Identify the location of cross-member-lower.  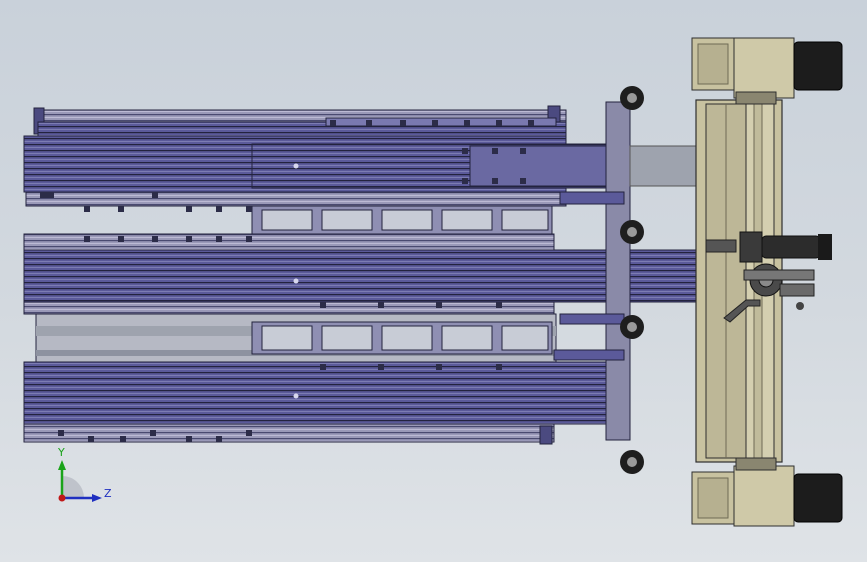
(402, 338).